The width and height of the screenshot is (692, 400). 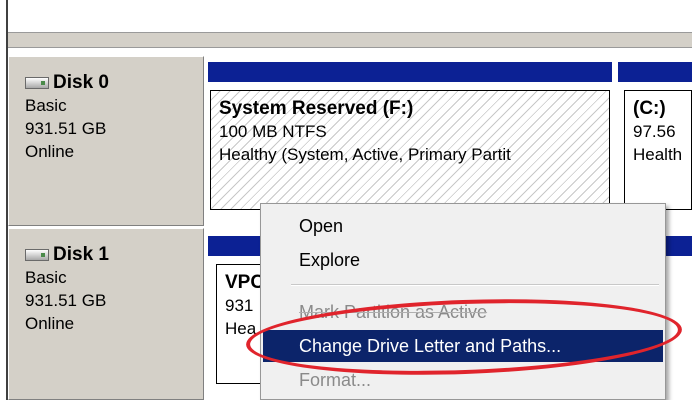 I want to click on partition-name: (C:), so click(x=649, y=108).